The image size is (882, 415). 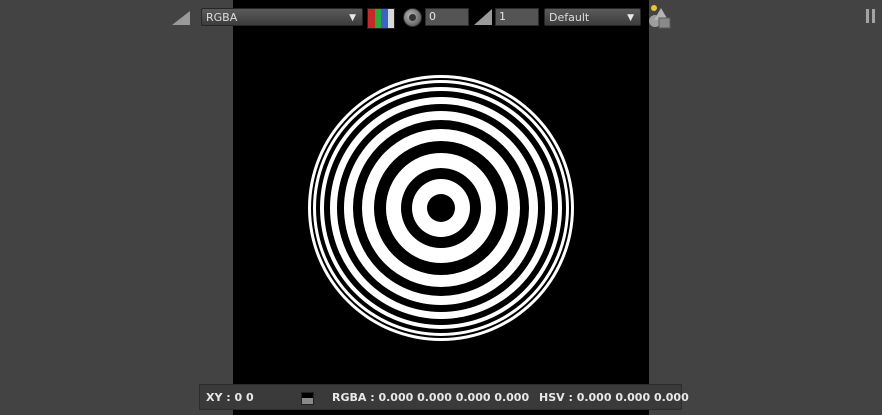 I want to click on viewer-toolbar: RGBA ▼ 0 1 Default ▼, so click(x=441, y=17).